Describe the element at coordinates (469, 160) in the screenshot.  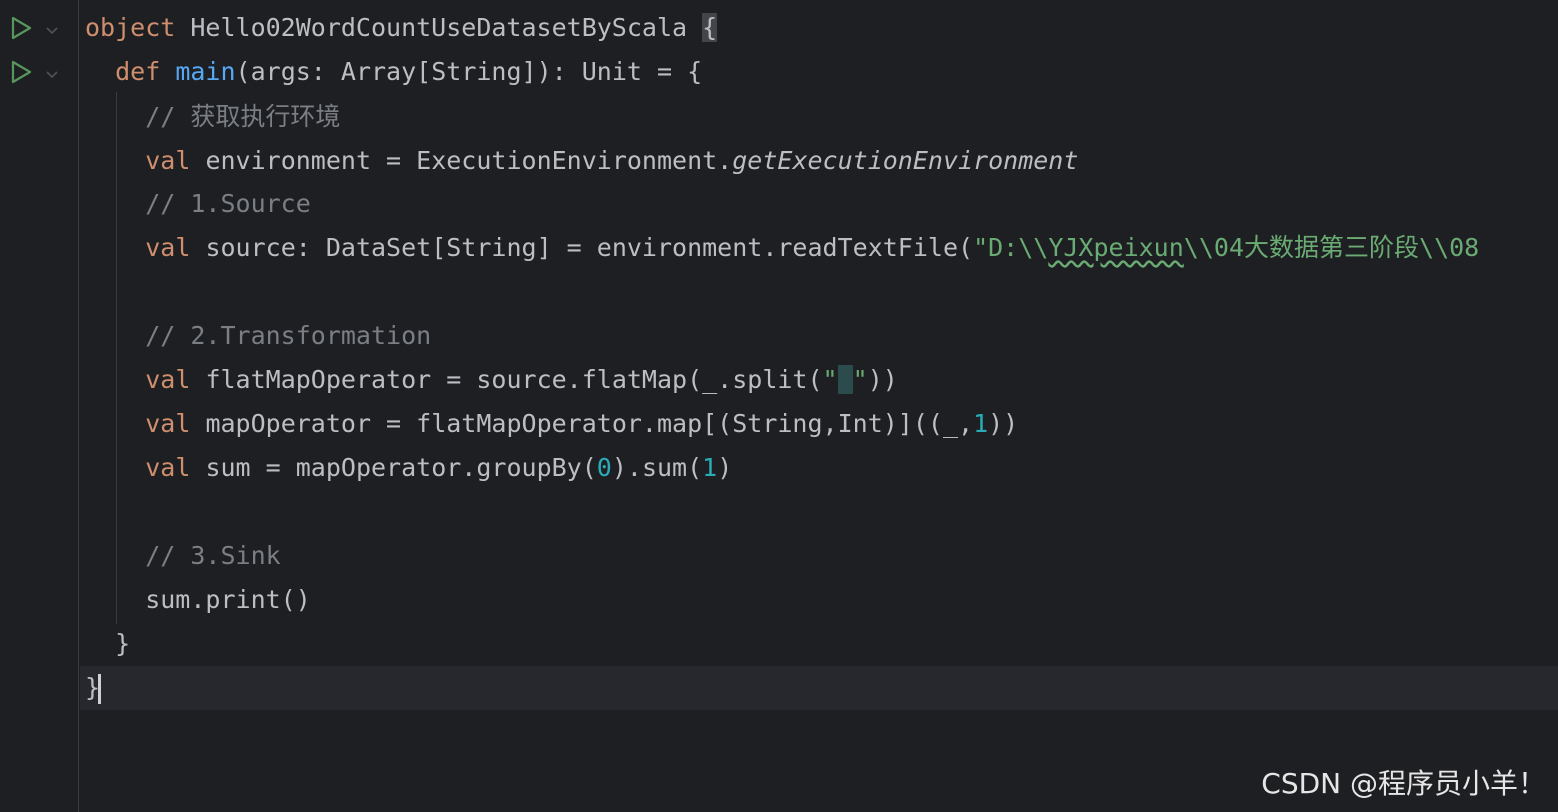
I see `code-token: environment = ExecutionEnvironment.` at that location.